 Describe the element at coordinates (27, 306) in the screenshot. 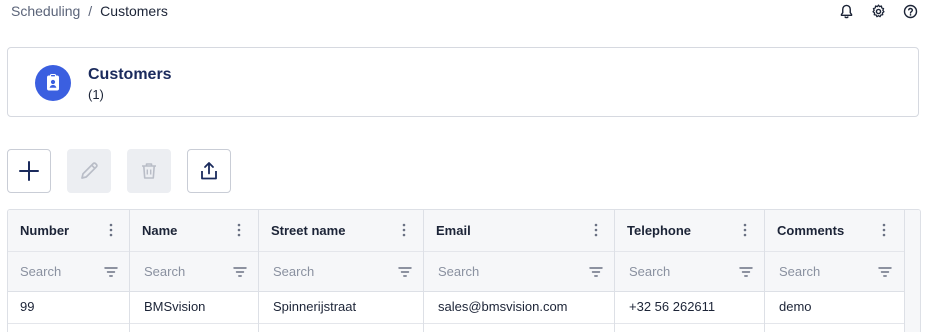

I see `cell-number: 99` at that location.